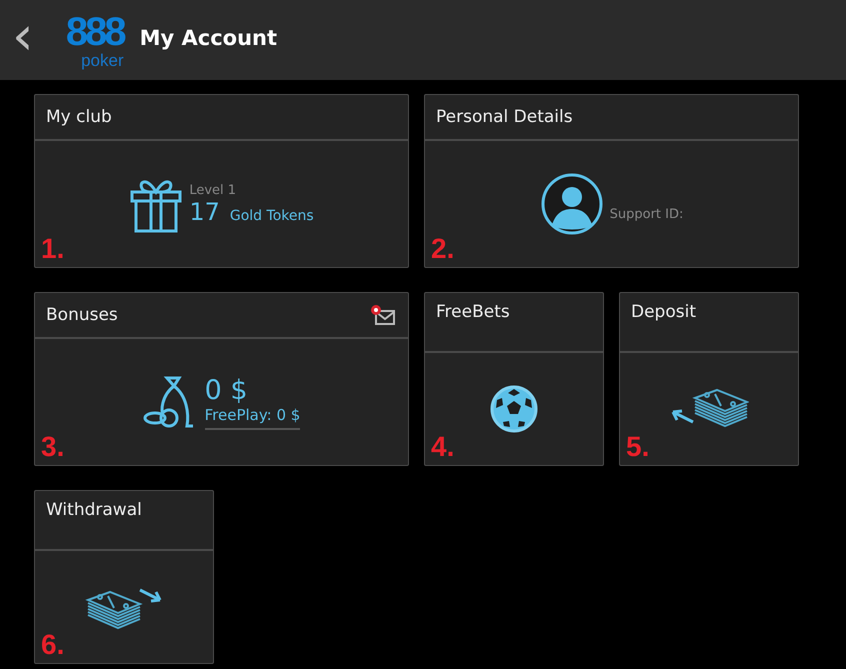  Describe the element at coordinates (611, 181) in the screenshot. I see `account-card: Personal Details Support ID: 2.` at that location.